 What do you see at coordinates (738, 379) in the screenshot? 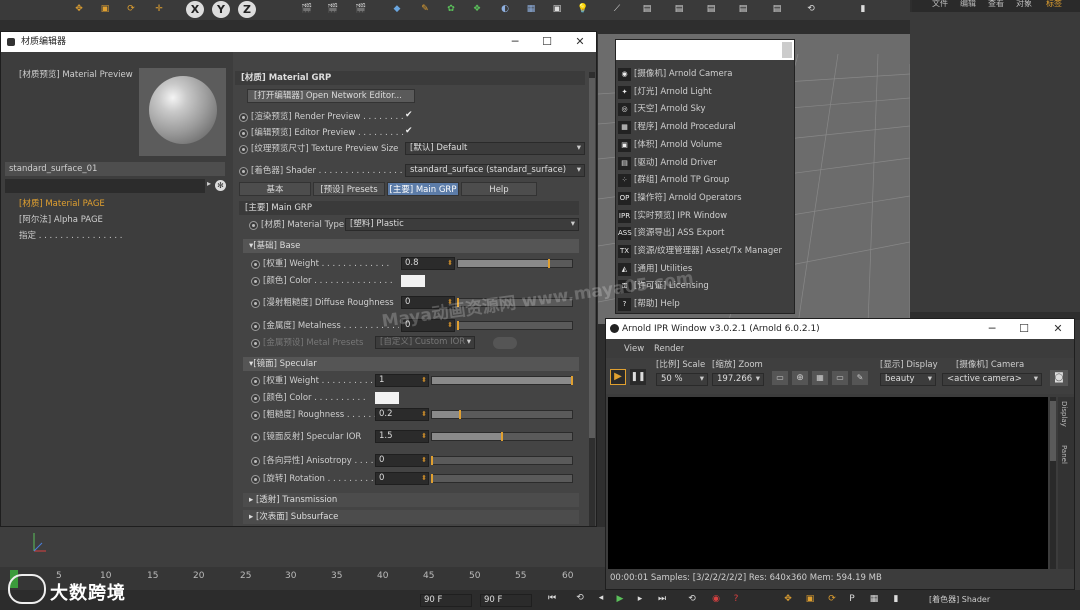
I see `zoom-field: 197.266` at bounding box center [738, 379].